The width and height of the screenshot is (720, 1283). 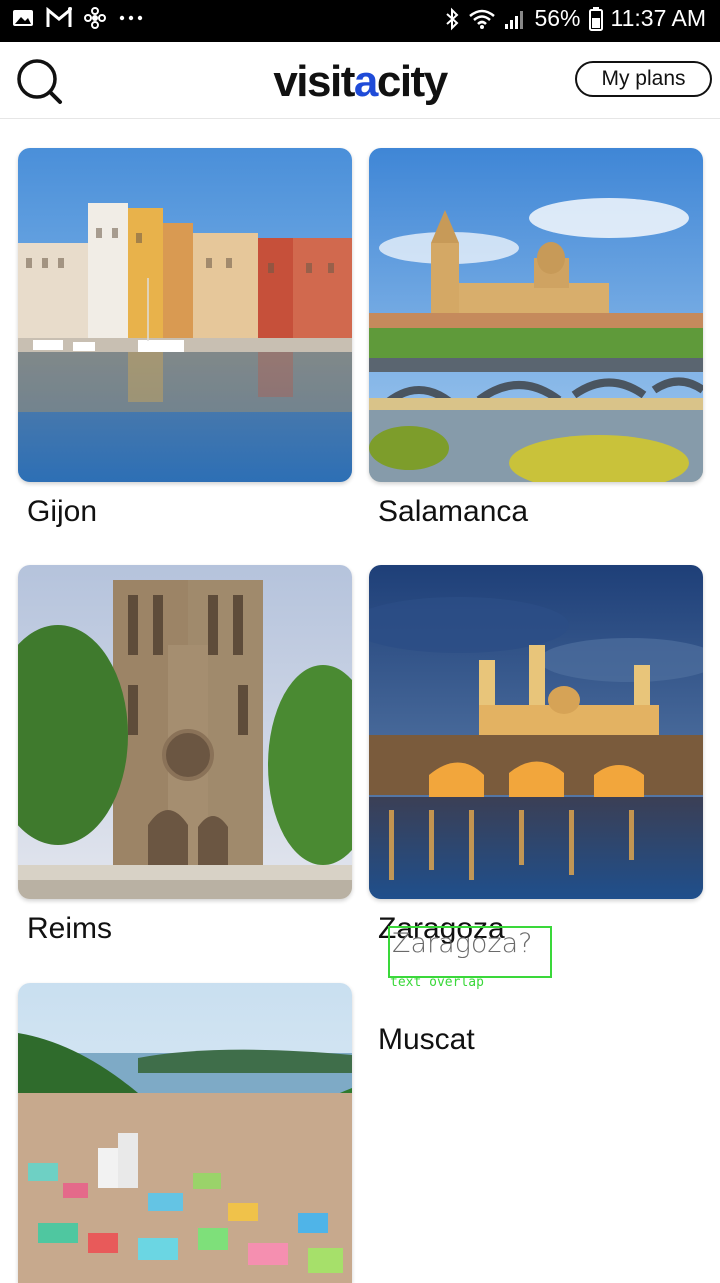 I want to click on overlap-text: Zaragoza?, so click(x=462, y=943).